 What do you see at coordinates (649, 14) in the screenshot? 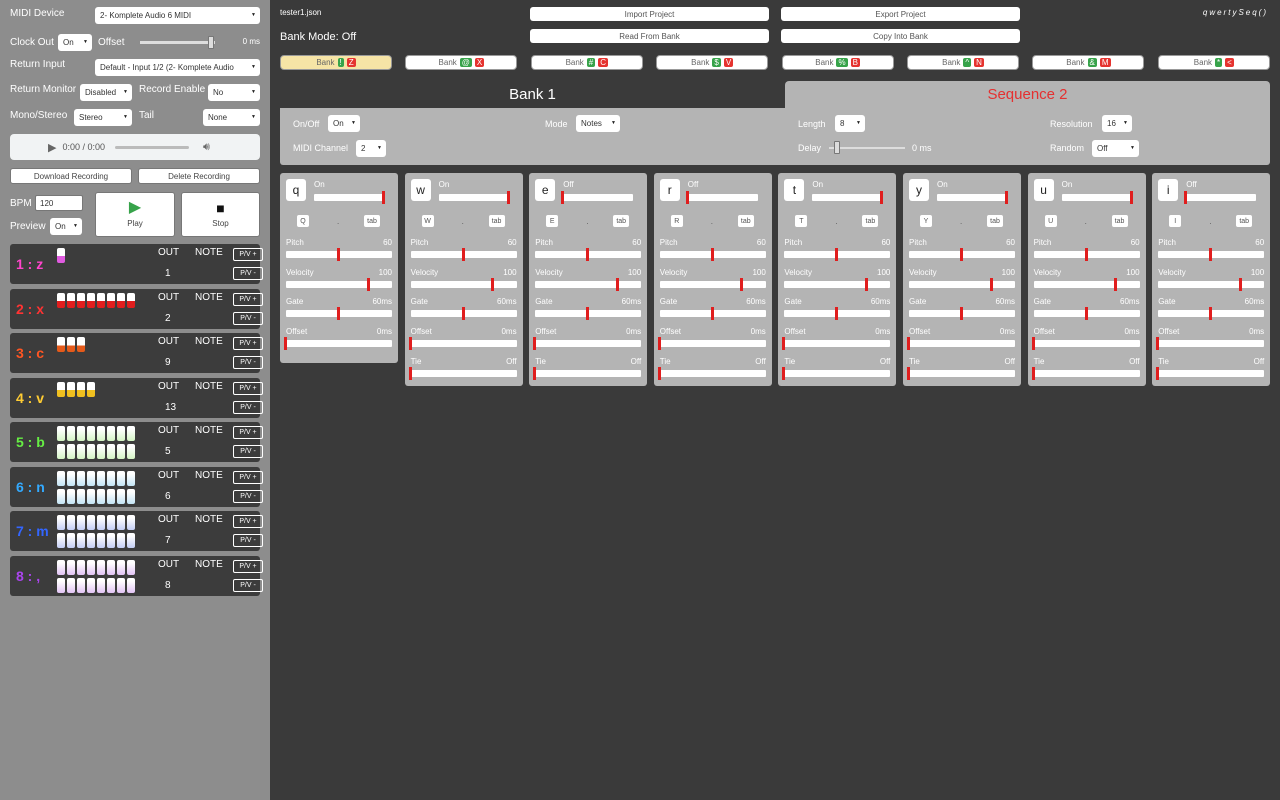
I see `import-project-button: Import Project` at bounding box center [649, 14].